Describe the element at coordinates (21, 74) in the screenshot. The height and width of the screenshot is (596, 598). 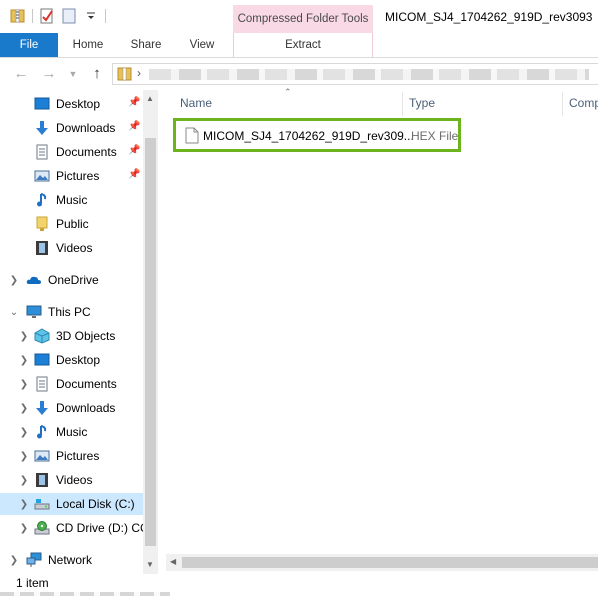
I see `back-arrow-icon: ←` at that location.